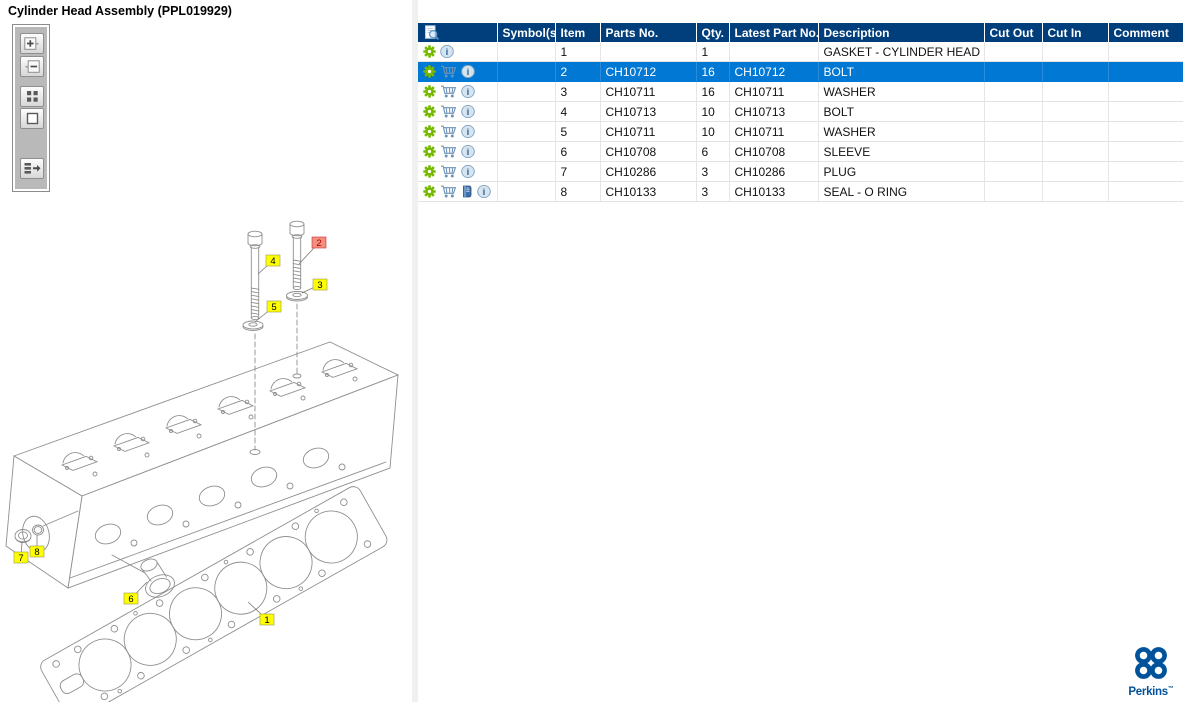 This screenshot has width=1183, height=702. Describe the element at coordinates (130, 599) in the screenshot. I see `svg-text: 6` at that location.